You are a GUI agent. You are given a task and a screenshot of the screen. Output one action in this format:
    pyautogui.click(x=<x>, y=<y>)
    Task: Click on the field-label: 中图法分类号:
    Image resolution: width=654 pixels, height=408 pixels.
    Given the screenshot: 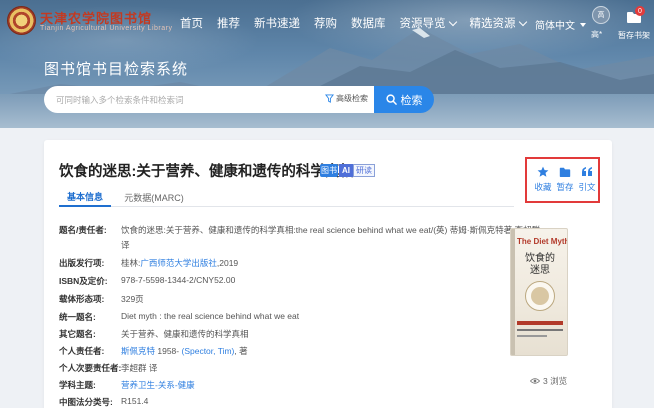 What is the action you would take?
    pyautogui.click(x=86, y=402)
    